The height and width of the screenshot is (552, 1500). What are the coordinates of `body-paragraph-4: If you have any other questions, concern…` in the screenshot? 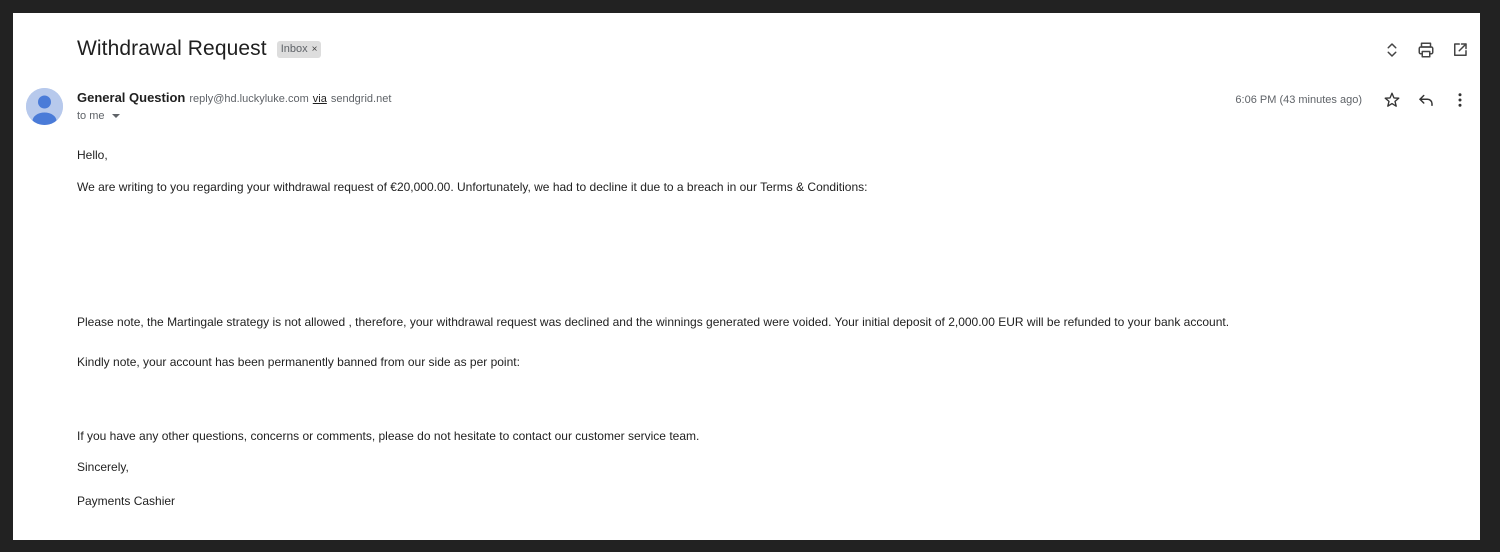 It's located at (388, 436).